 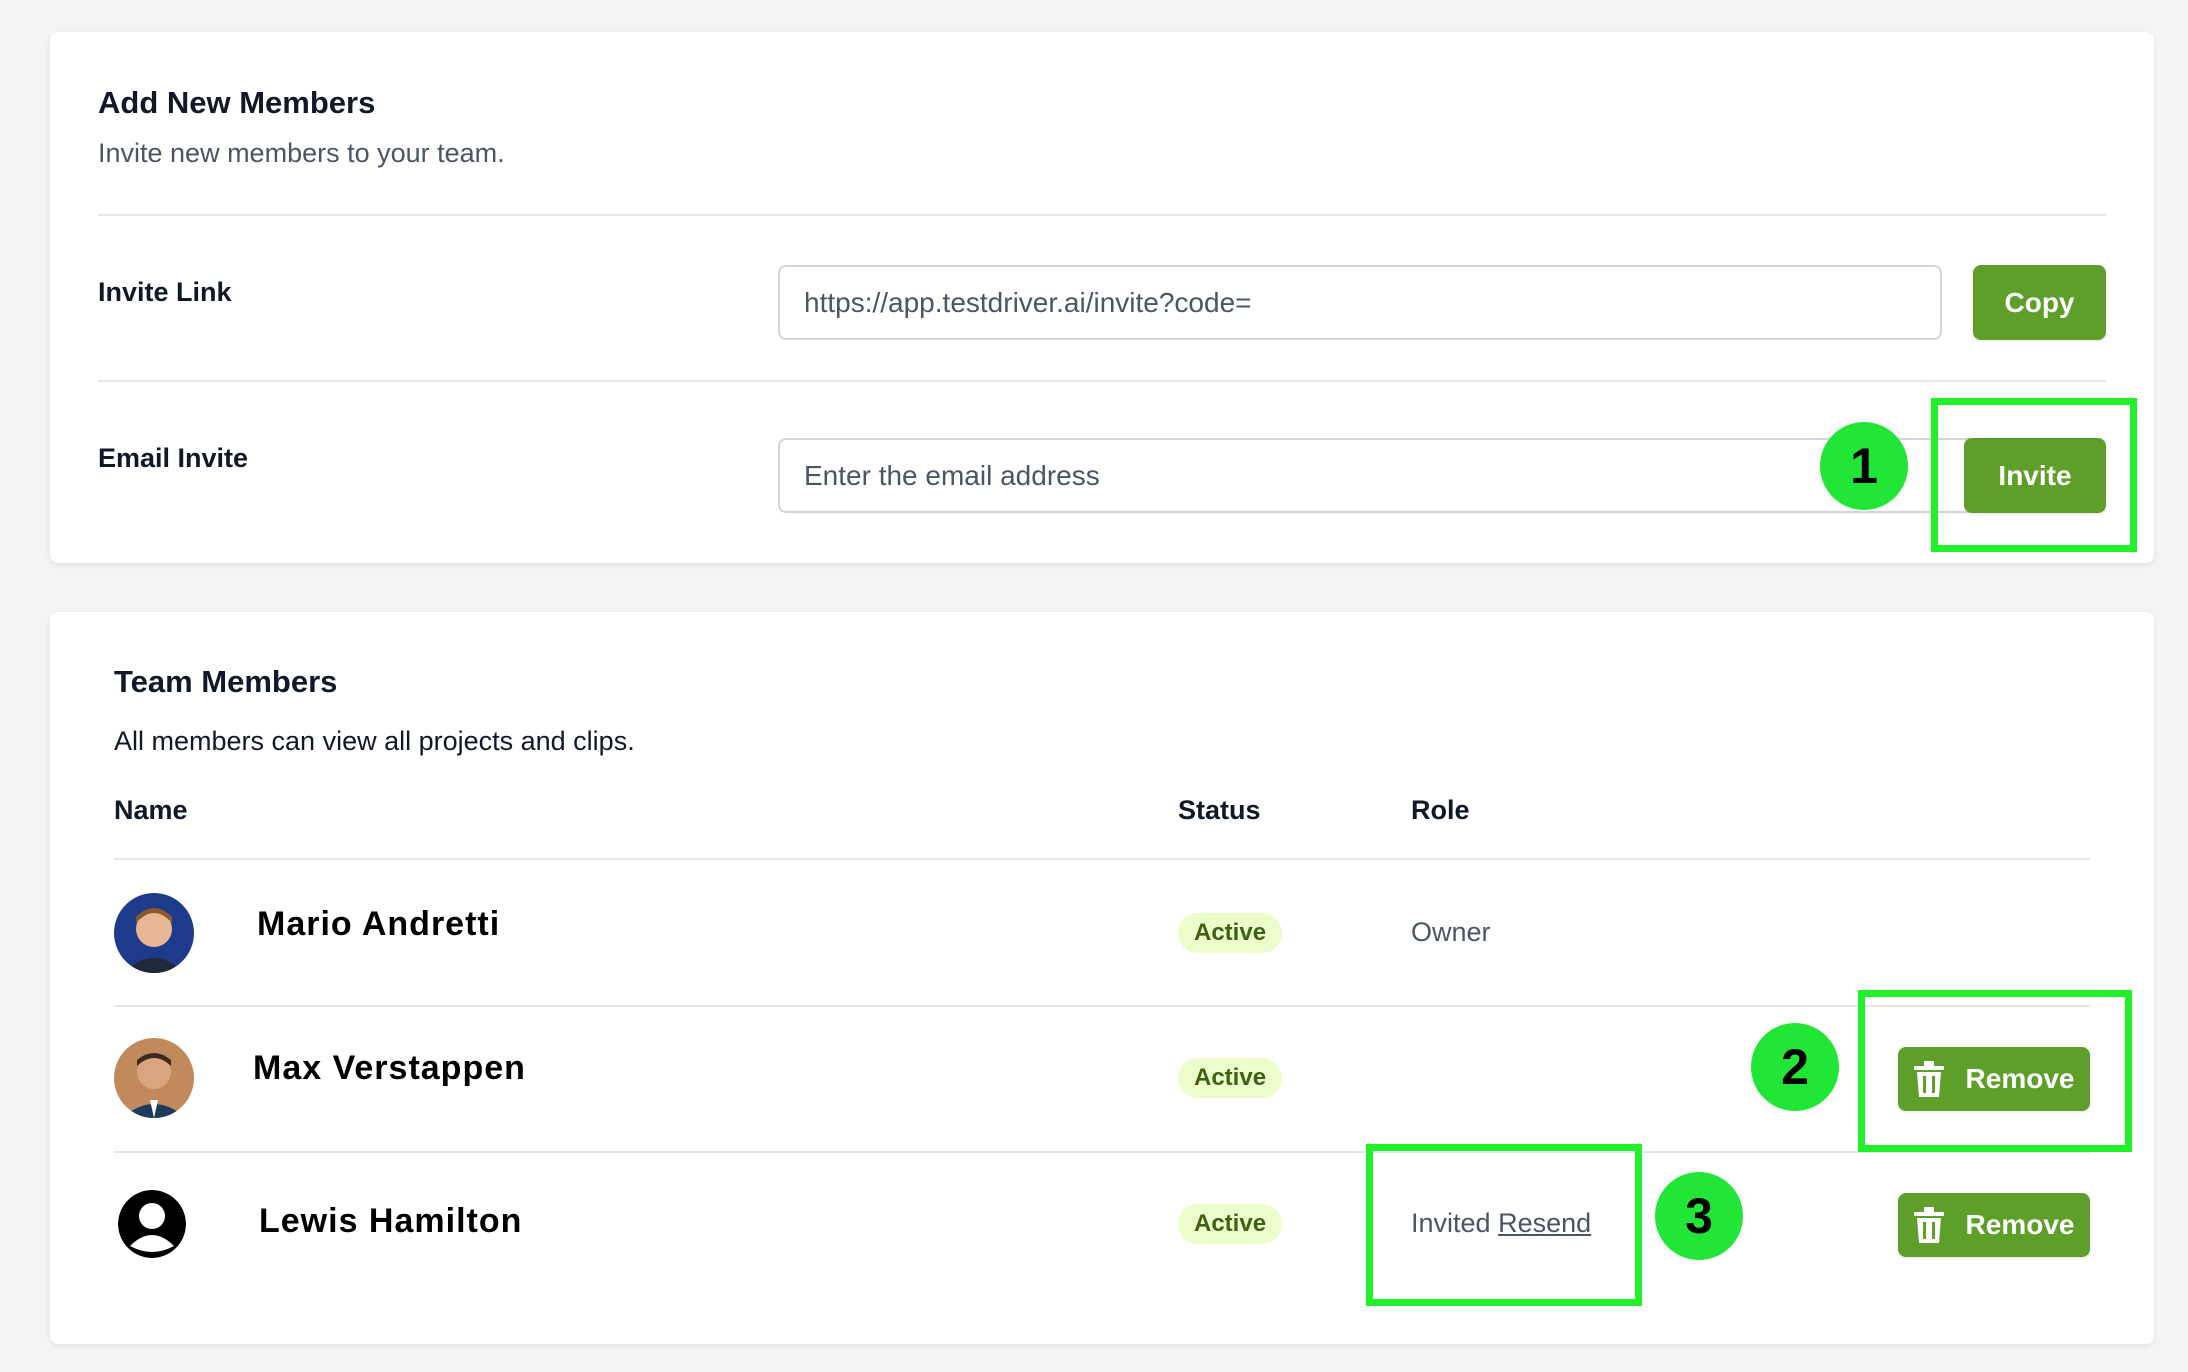 I want to click on member-name: Lewis Hamilton, so click(x=391, y=1221).